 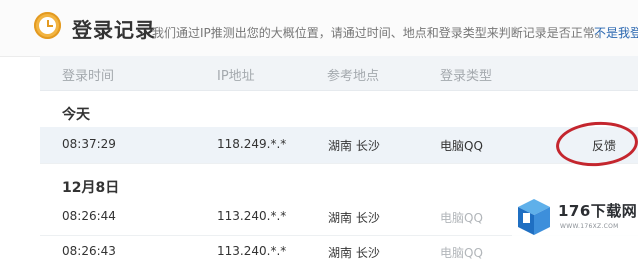 I want to click on column-header-ip: IP地址, so click(x=236, y=76).